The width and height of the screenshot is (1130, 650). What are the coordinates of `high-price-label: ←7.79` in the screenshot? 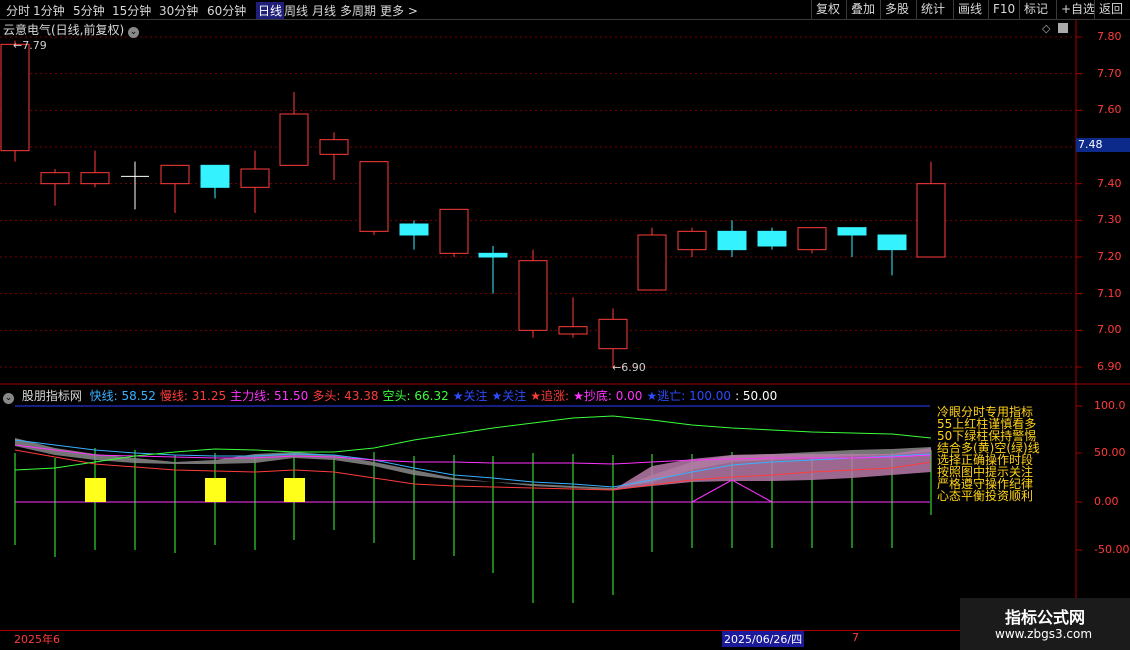 It's located at (30, 45).